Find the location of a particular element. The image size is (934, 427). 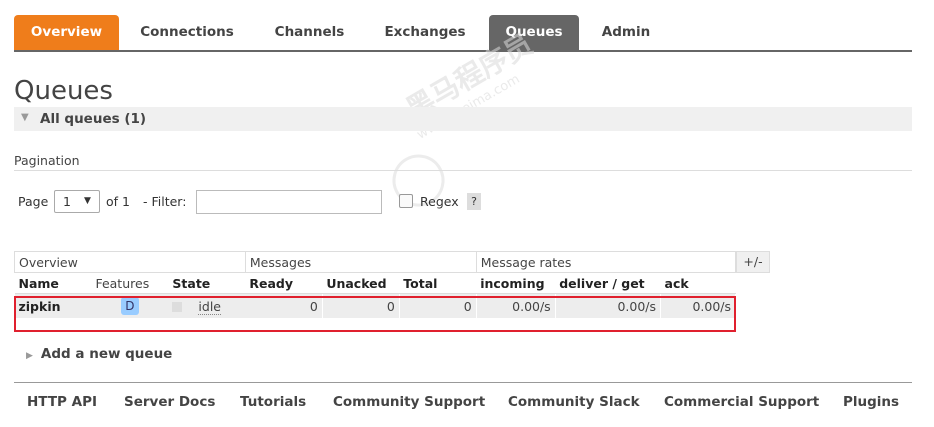

col-ack: ack is located at coordinates (698, 283).